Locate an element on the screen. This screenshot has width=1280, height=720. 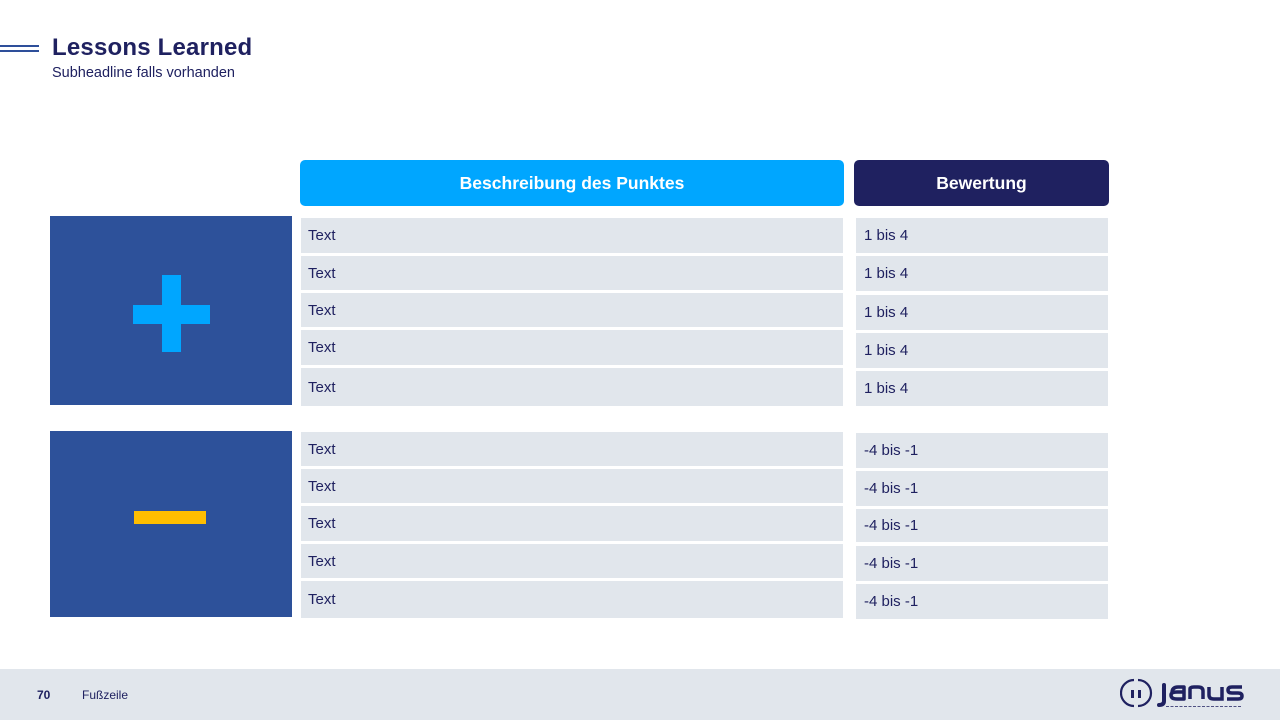
page-title: Lessons Learned is located at coordinates (152, 47).